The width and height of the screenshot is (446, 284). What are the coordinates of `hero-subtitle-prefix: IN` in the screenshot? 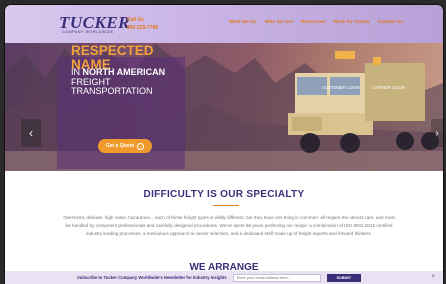 It's located at (77, 72).